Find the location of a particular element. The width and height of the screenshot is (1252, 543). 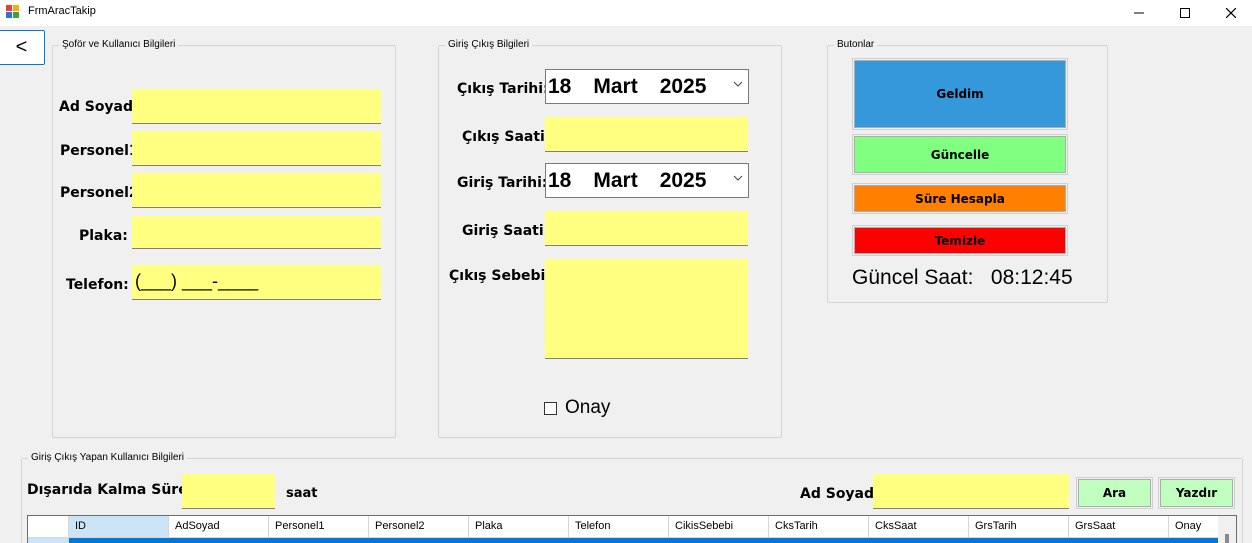

entry-group-title: Giriş Çıkış Bilgileri is located at coordinates (489, 44).